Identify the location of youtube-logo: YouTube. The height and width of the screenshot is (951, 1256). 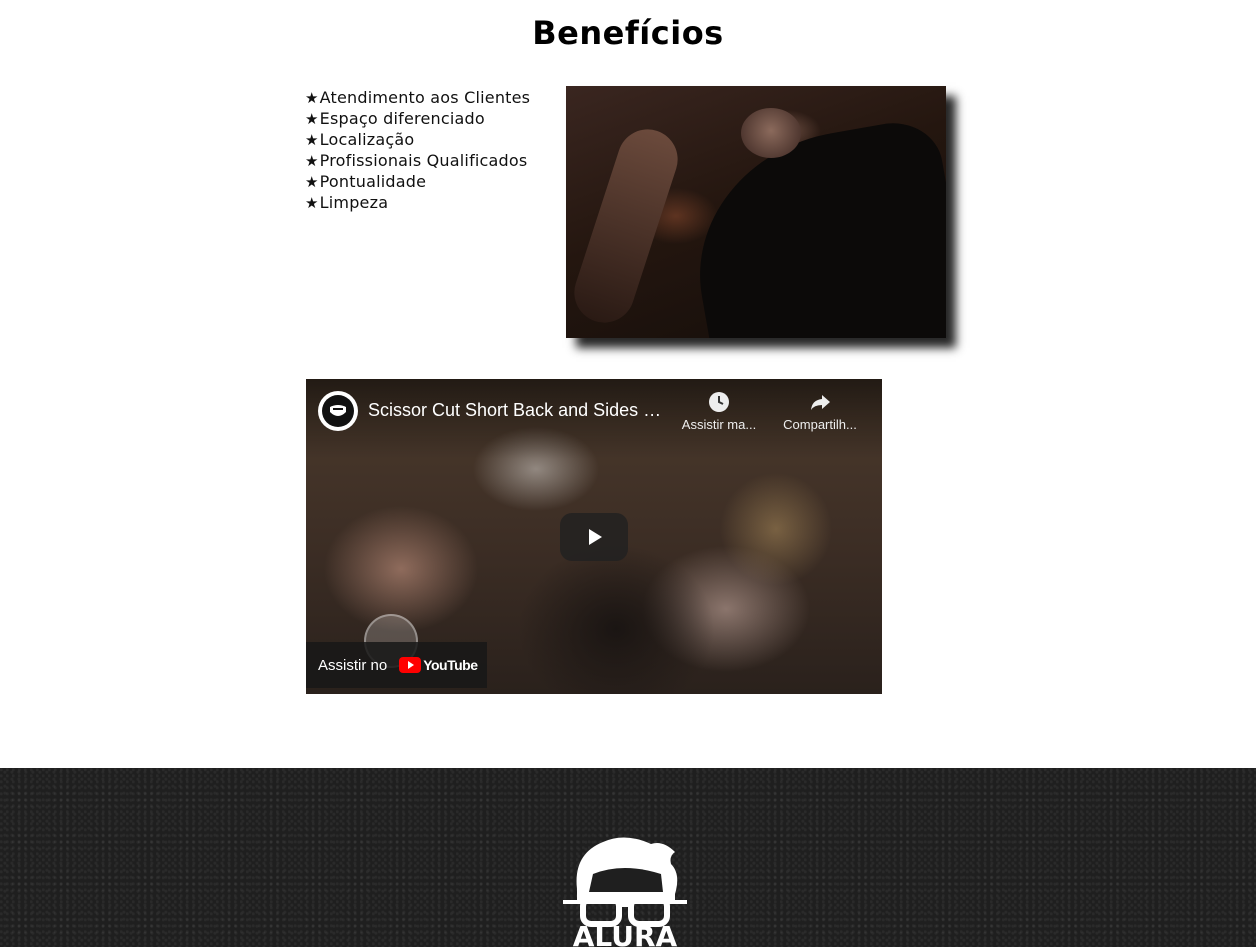
(438, 665).